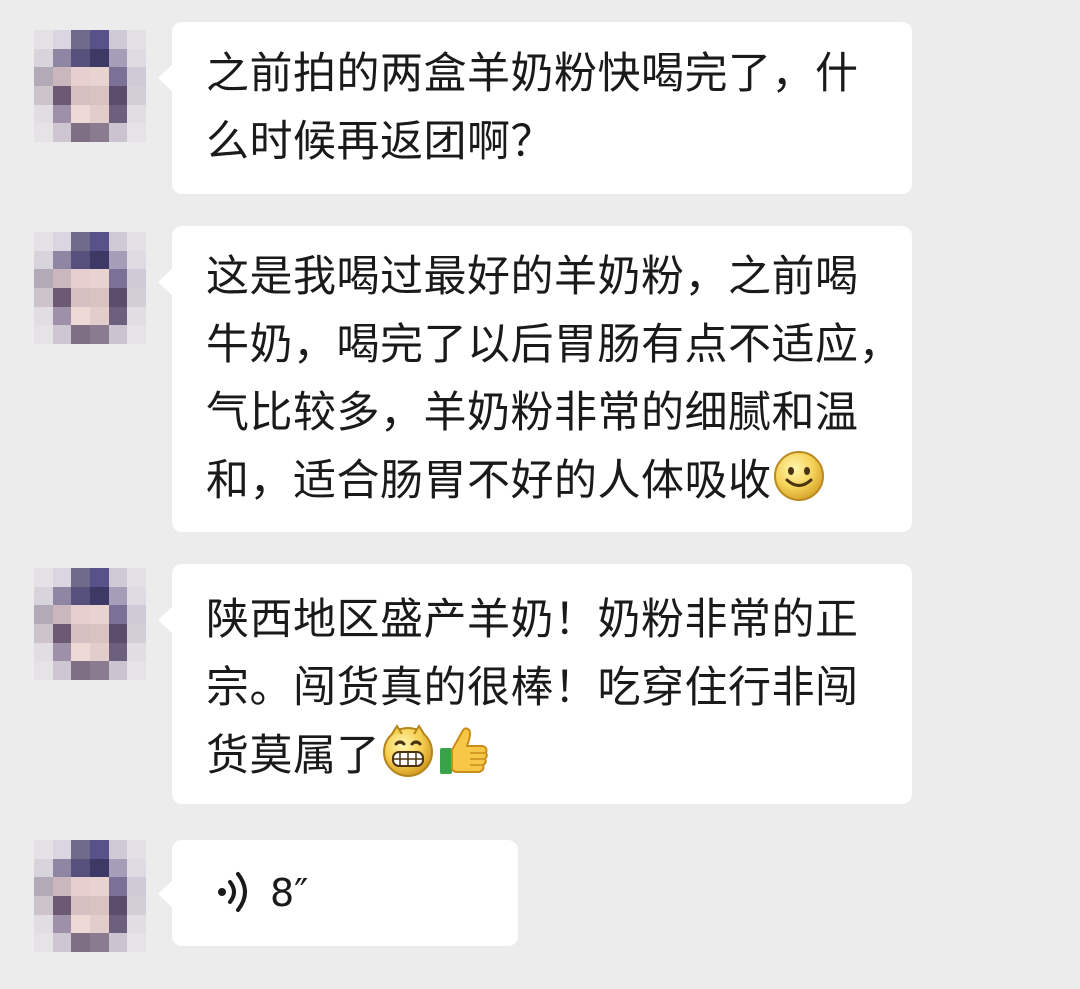  Describe the element at coordinates (380, 142) in the screenshot. I see `message-text-line: 么时候再返团啊？` at that location.